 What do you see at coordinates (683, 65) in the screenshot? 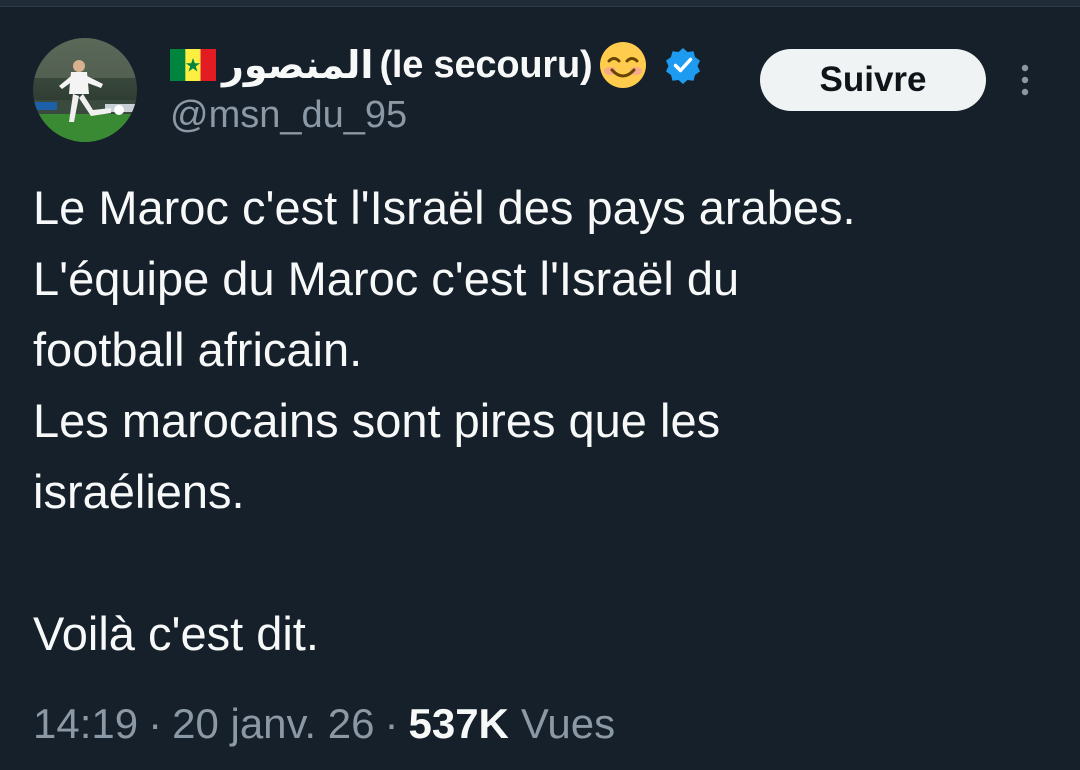
I see `verified-badge-icon` at bounding box center [683, 65].